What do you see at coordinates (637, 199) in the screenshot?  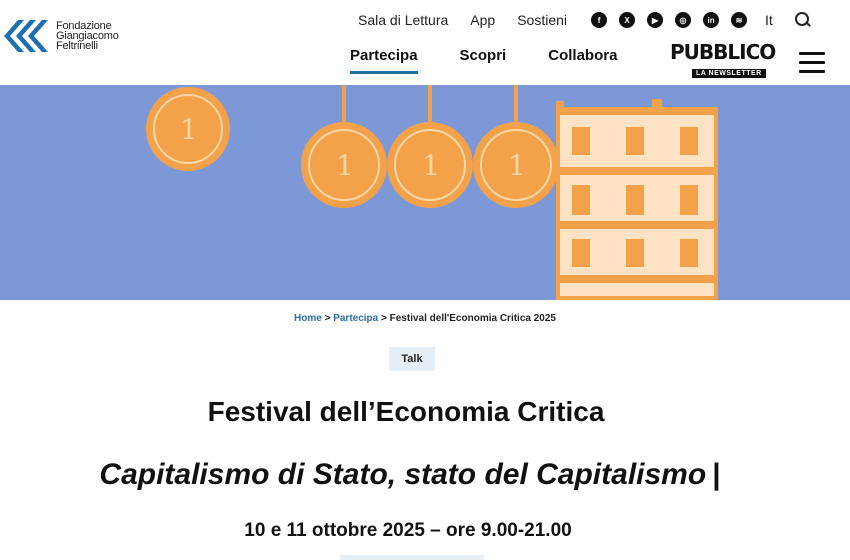 I see `building-illustration` at bounding box center [637, 199].